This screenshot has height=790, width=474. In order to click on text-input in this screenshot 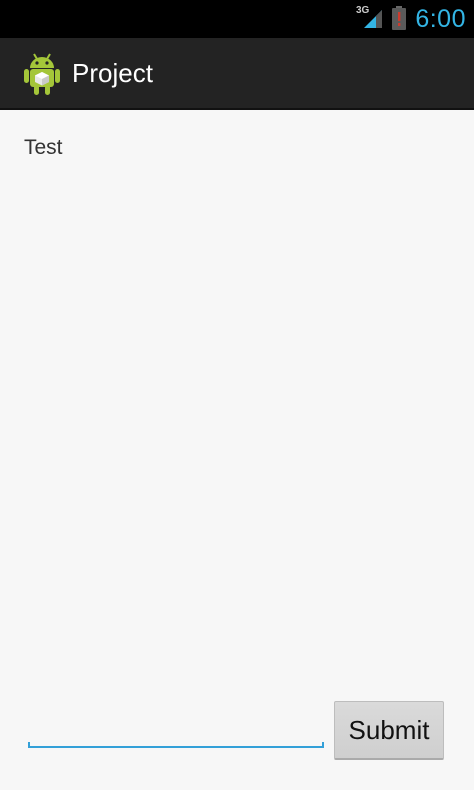, I will do `click(176, 729)`.